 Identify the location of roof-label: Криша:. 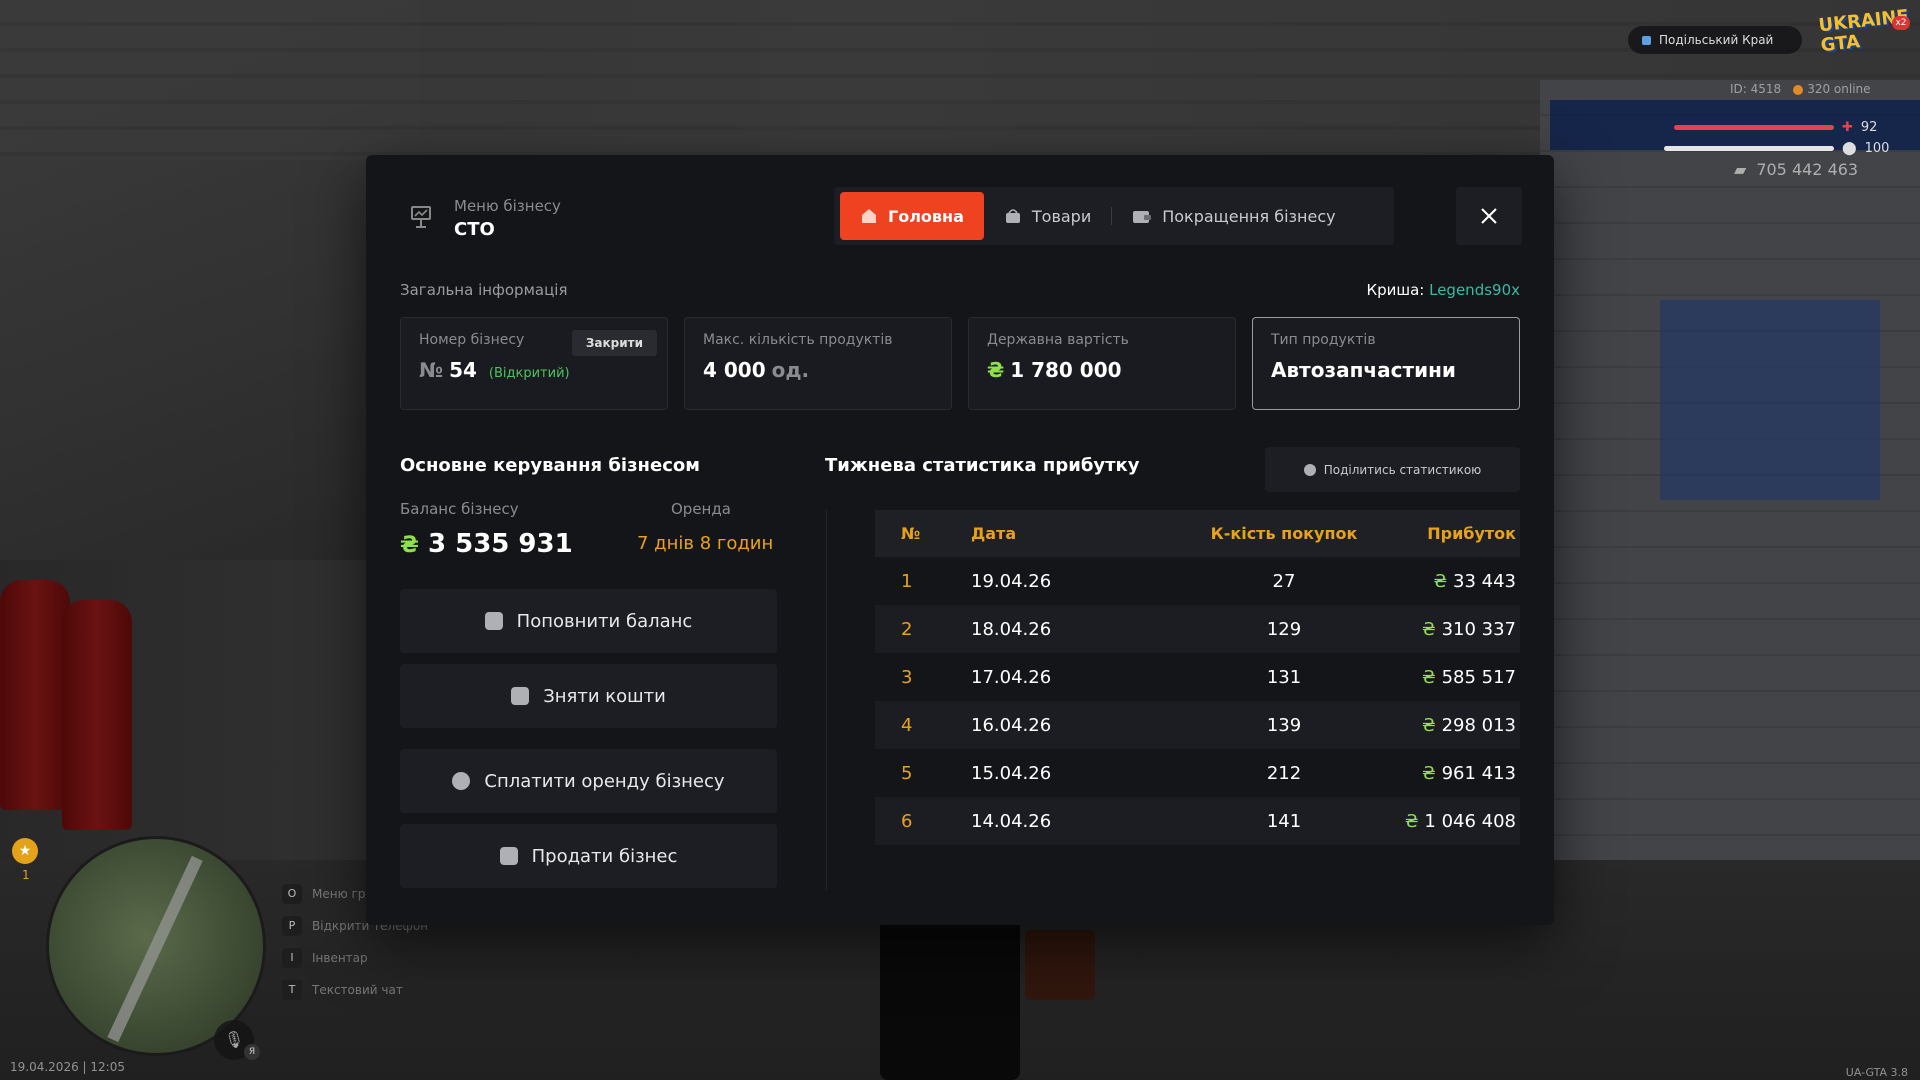
(1395, 290).